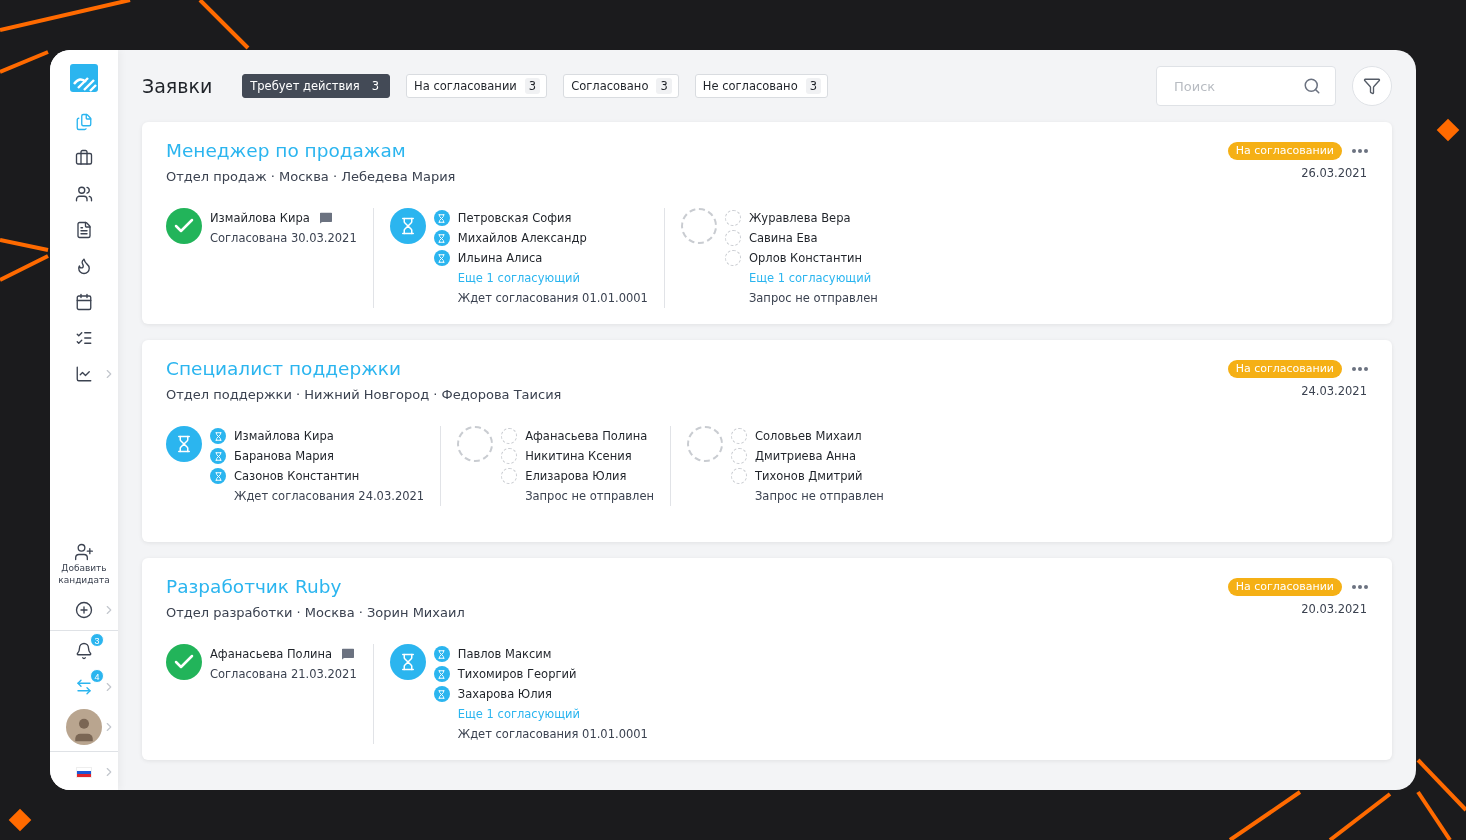 Image resolution: width=1466 pixels, height=840 pixels. What do you see at coordinates (514, 218) in the screenshot?
I see `approver-name: Петровская София` at bounding box center [514, 218].